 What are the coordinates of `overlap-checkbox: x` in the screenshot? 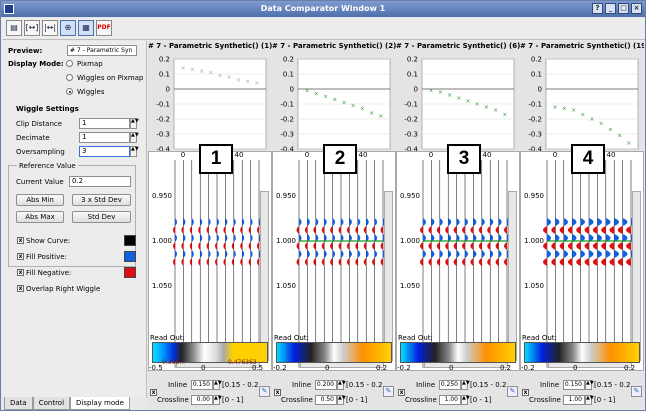 It's located at (20, 288).